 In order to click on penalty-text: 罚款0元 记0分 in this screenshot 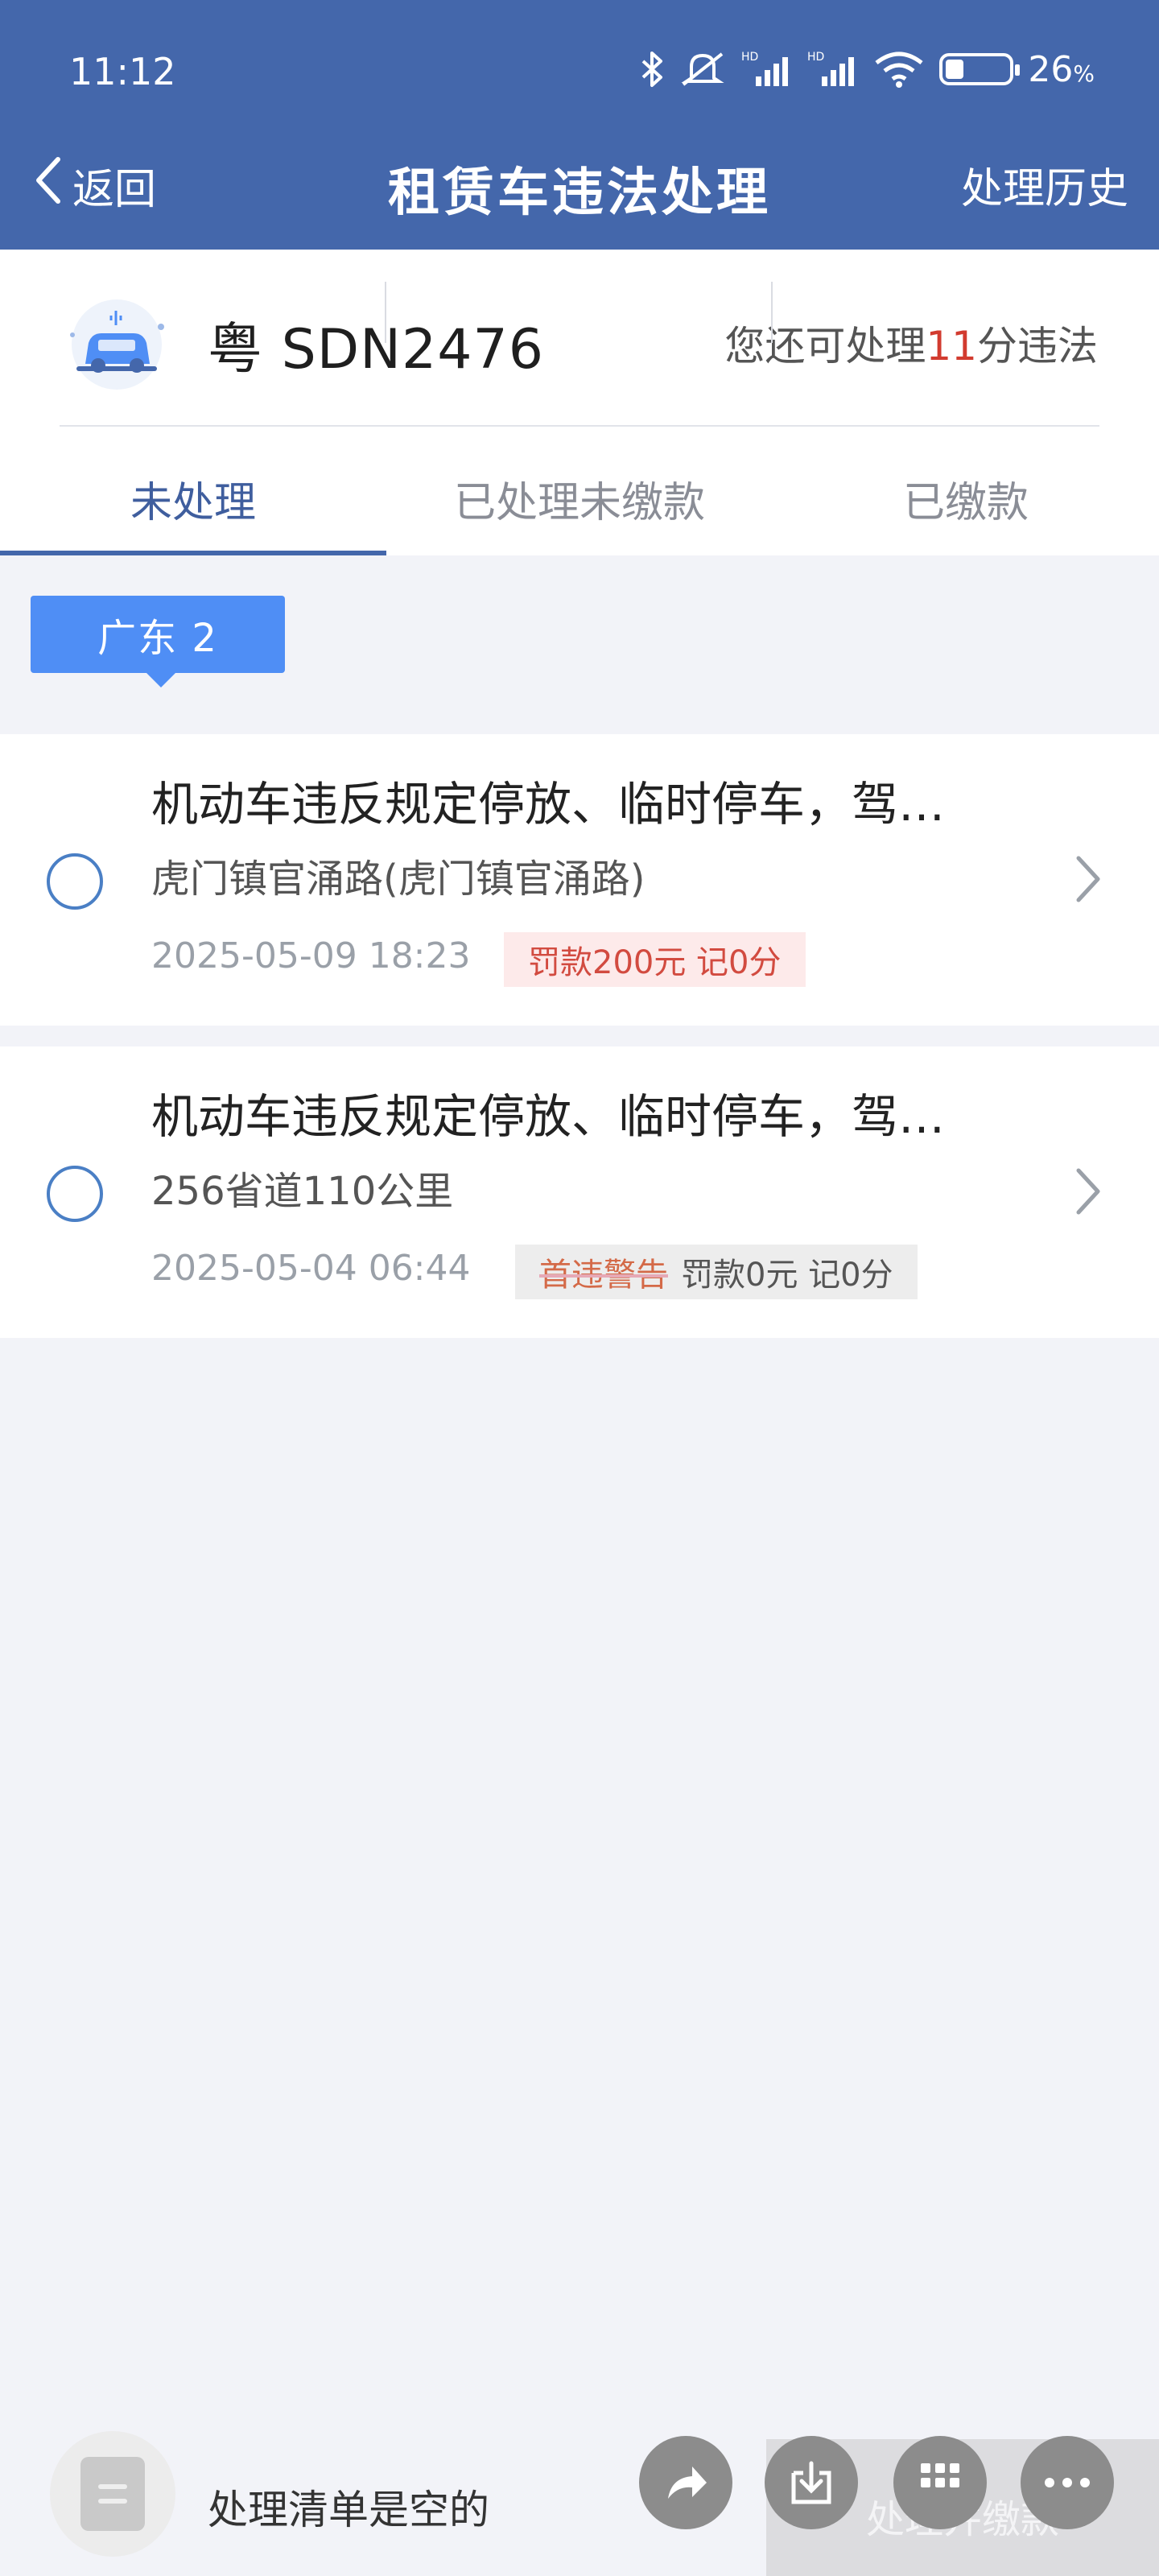, I will do `click(787, 1275)`.